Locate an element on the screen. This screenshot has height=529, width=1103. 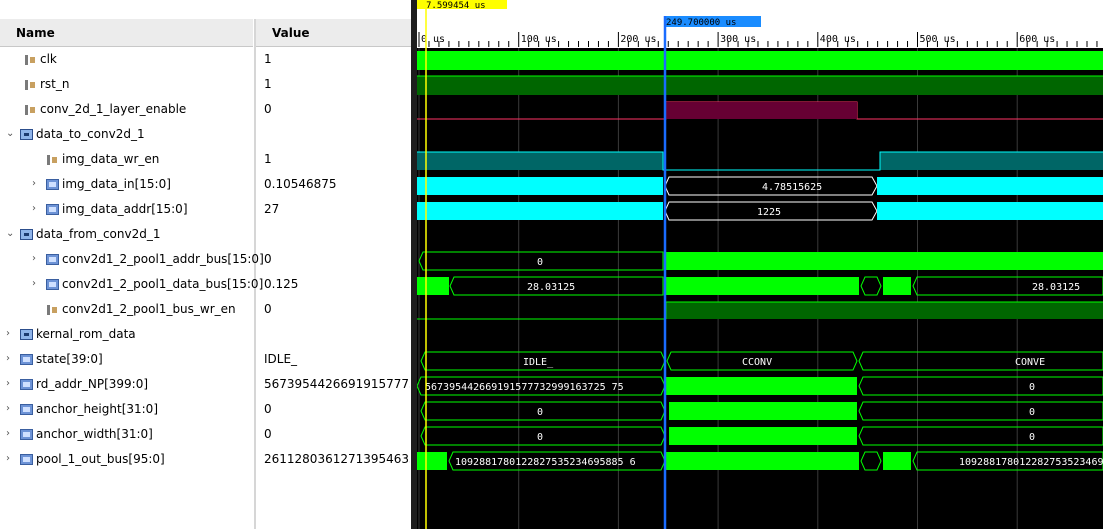
signal-name: data_from_conv2d_1 is located at coordinates (98, 234).